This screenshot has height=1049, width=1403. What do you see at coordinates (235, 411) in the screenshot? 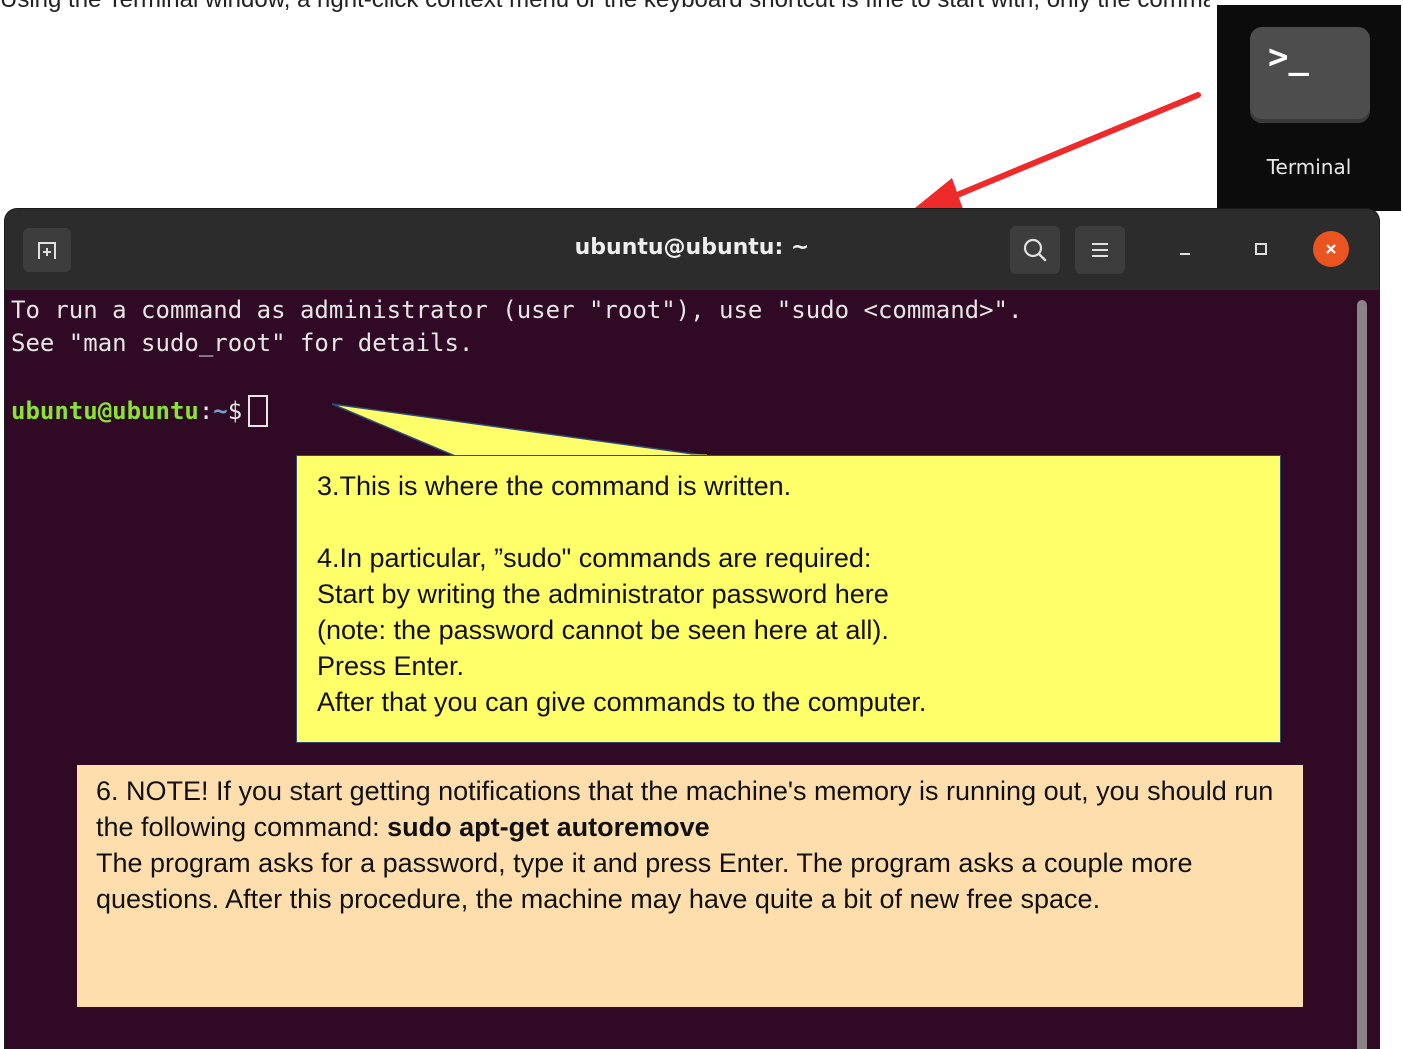
I see `prompt-symbol: $` at bounding box center [235, 411].